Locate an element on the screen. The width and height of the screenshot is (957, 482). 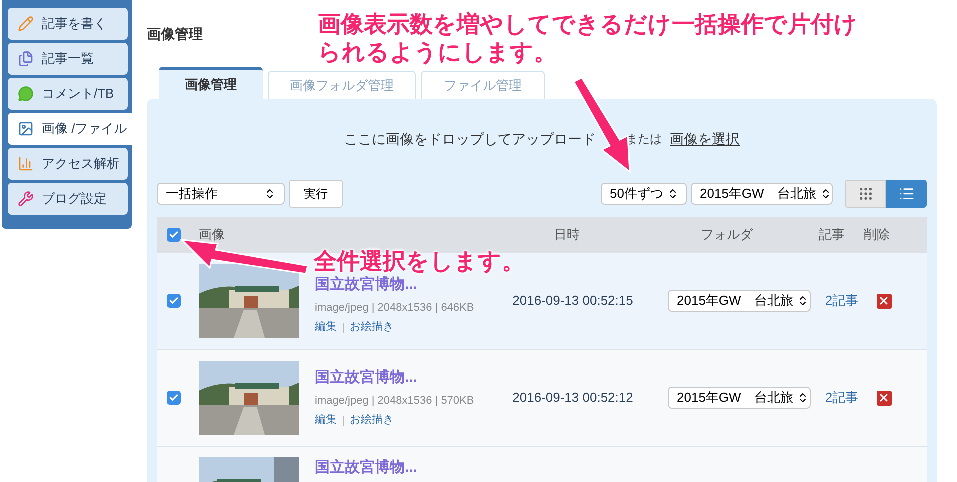
list-view-button is located at coordinates (906, 194).